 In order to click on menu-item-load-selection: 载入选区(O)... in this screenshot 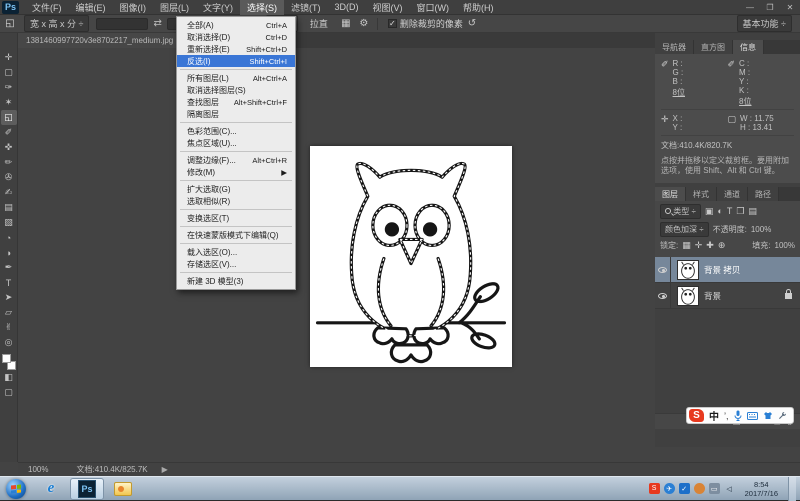, I will do `click(236, 252)`.